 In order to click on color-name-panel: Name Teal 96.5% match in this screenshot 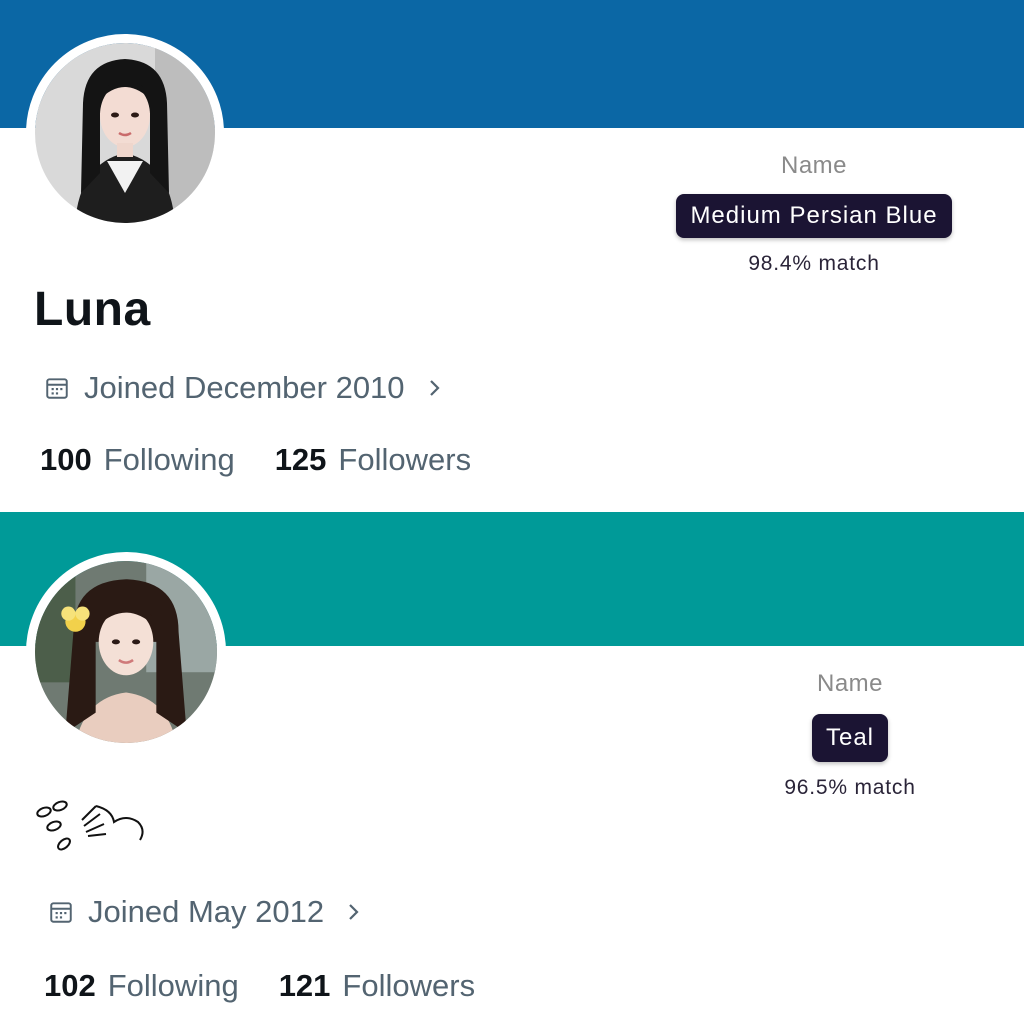, I will do `click(850, 735)`.